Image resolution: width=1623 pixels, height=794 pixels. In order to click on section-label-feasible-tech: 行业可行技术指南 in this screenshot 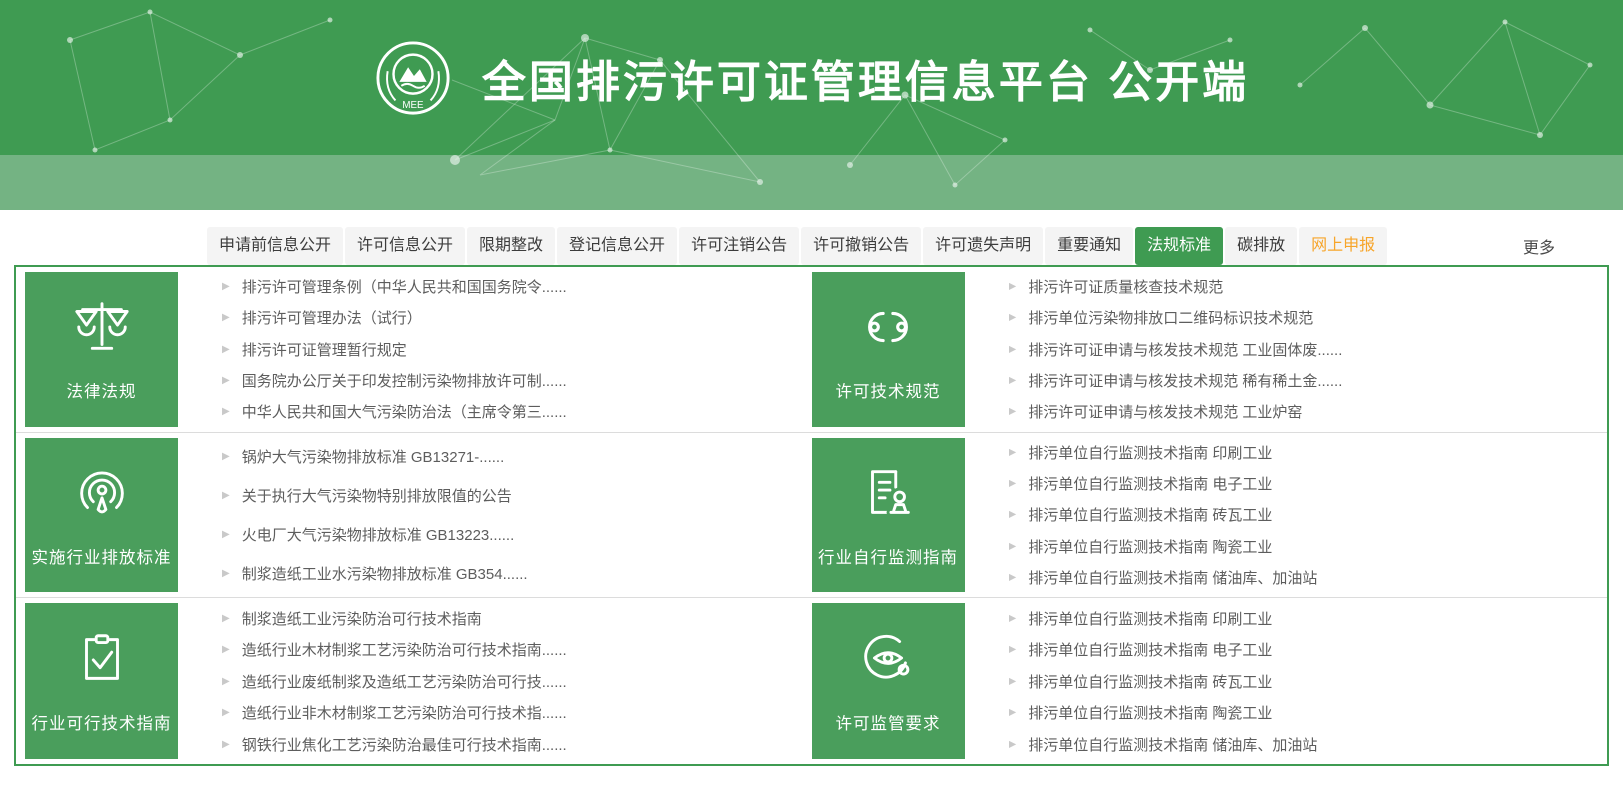, I will do `click(101, 681)`.